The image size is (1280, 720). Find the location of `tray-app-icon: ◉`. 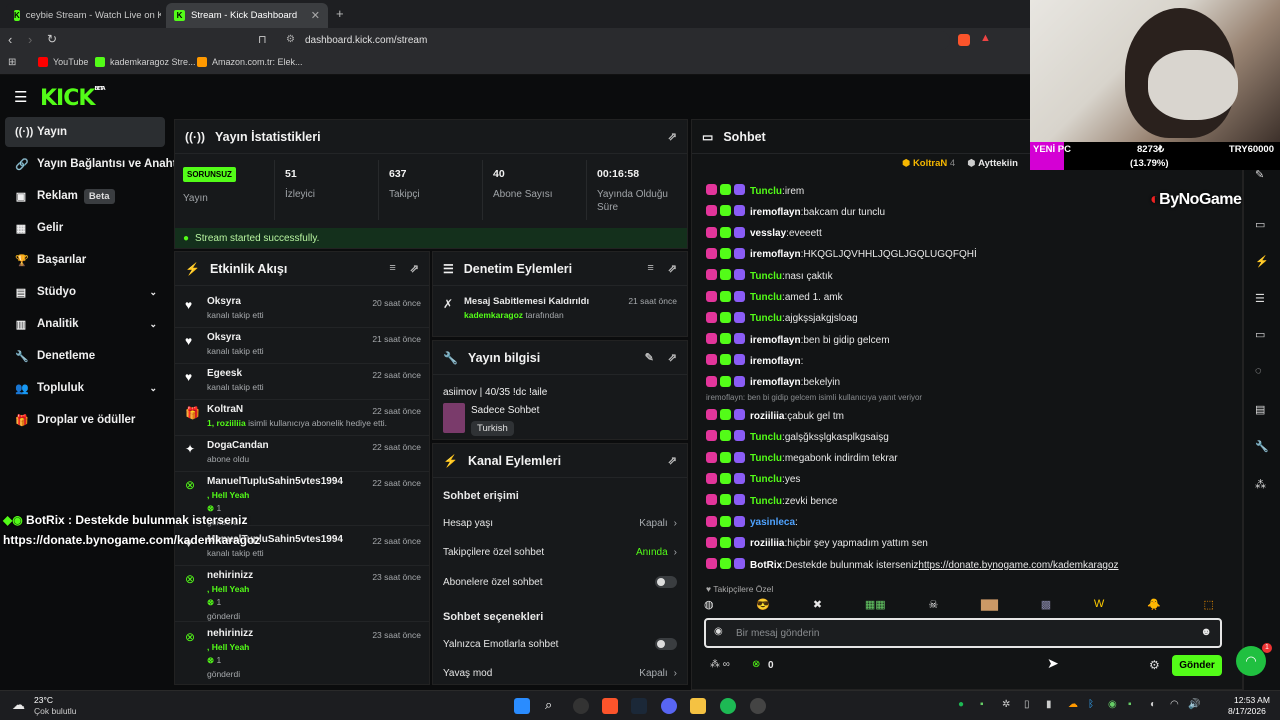

tray-app-icon: ◉ is located at coordinates (1112, 704).